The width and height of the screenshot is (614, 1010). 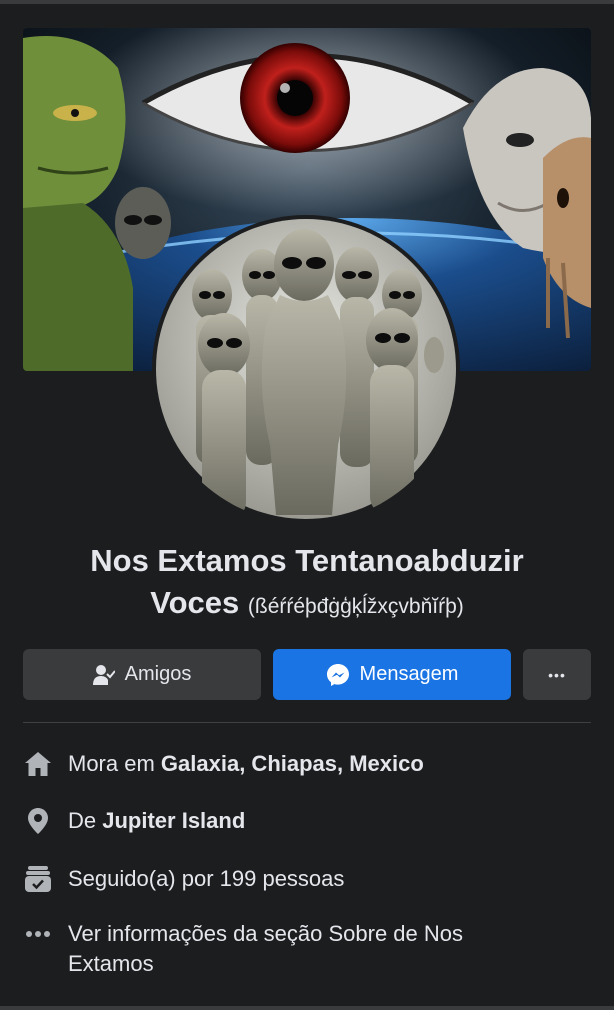 What do you see at coordinates (103, 675) in the screenshot?
I see `friends-icon` at bounding box center [103, 675].